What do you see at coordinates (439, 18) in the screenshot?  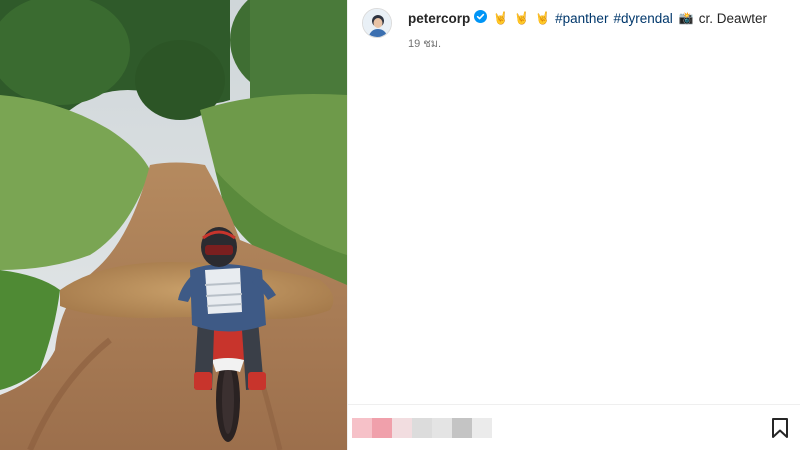 I see `username-link: petercorp` at bounding box center [439, 18].